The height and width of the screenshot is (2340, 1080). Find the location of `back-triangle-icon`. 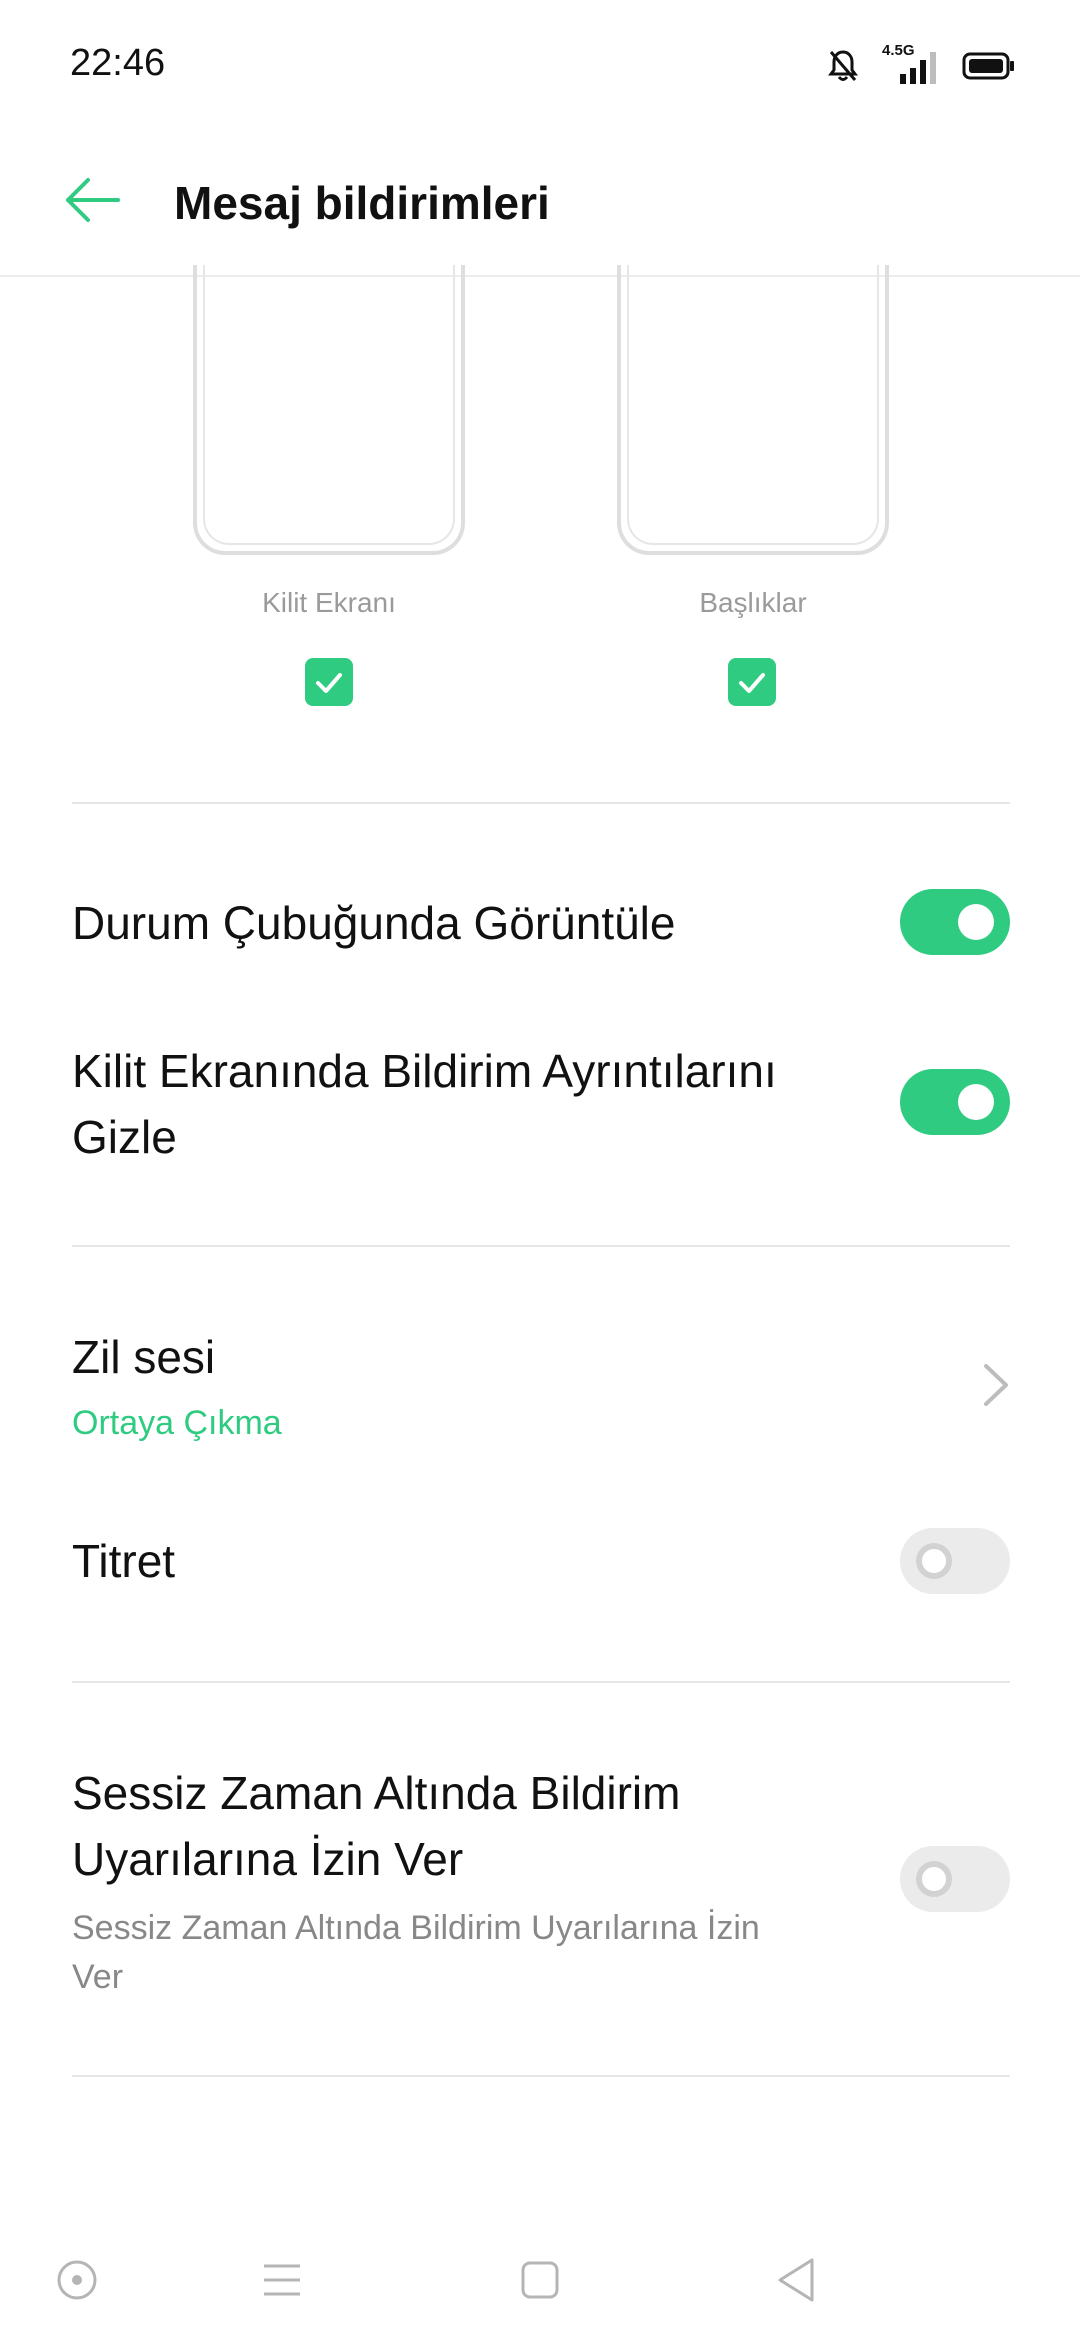

back-triangle-icon is located at coordinates (798, 2280).